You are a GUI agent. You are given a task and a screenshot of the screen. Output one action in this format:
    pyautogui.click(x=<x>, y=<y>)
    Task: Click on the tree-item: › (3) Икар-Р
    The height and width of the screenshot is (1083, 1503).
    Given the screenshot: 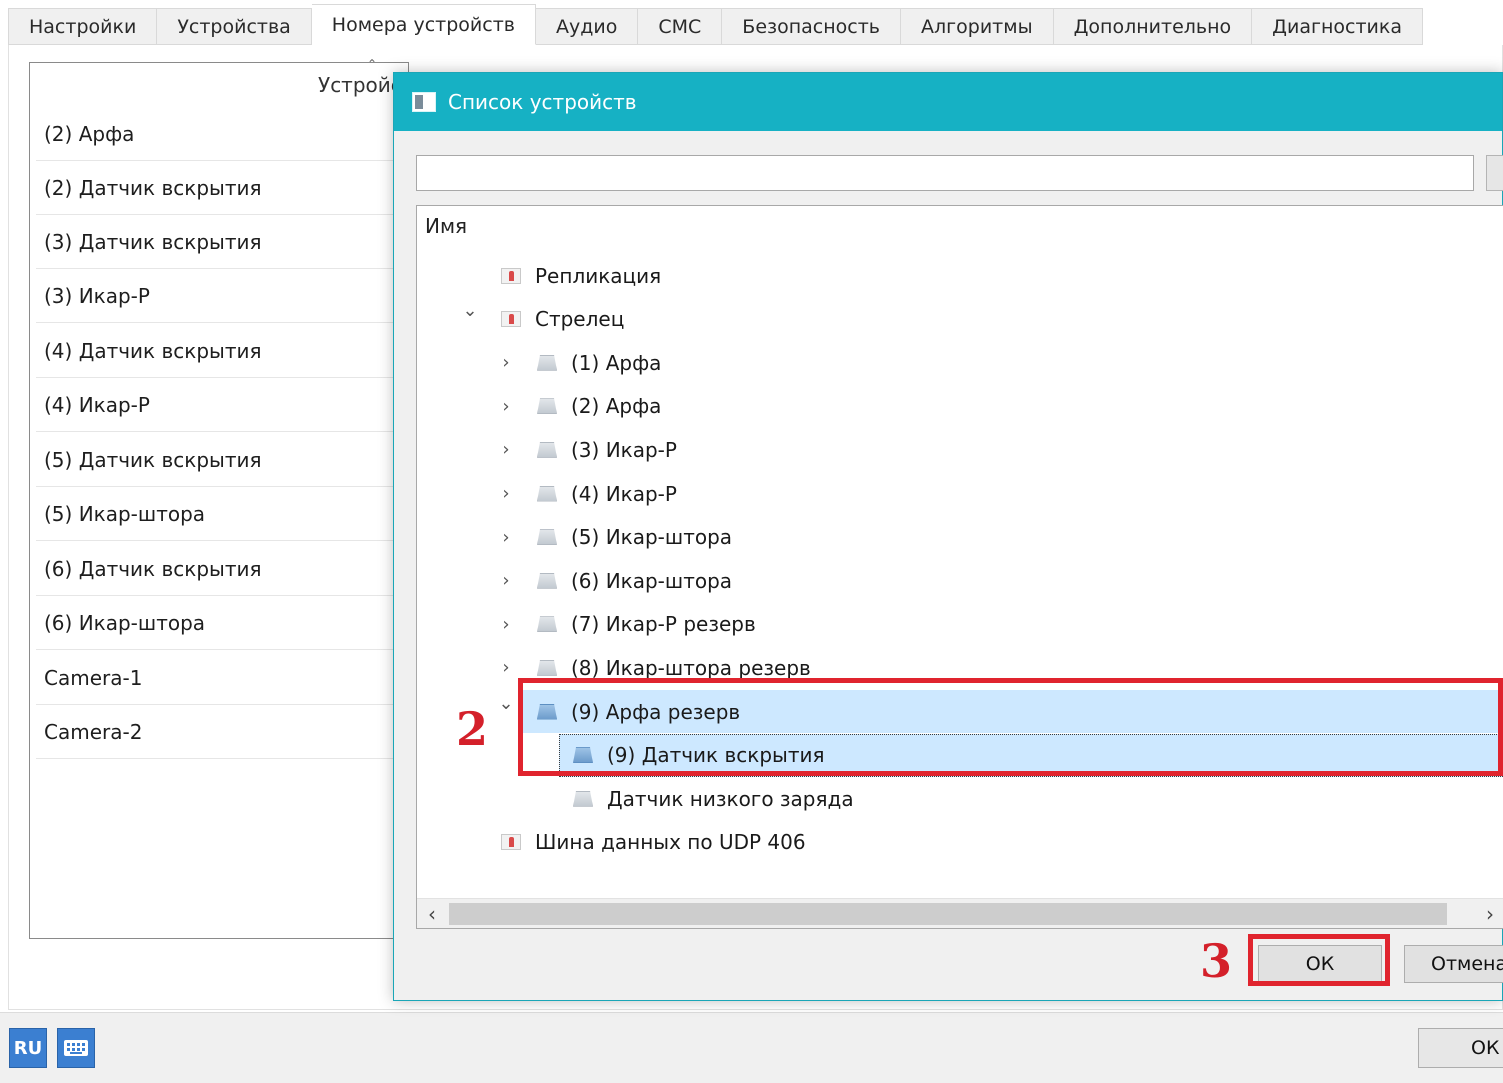 What is the action you would take?
    pyautogui.click(x=960, y=449)
    